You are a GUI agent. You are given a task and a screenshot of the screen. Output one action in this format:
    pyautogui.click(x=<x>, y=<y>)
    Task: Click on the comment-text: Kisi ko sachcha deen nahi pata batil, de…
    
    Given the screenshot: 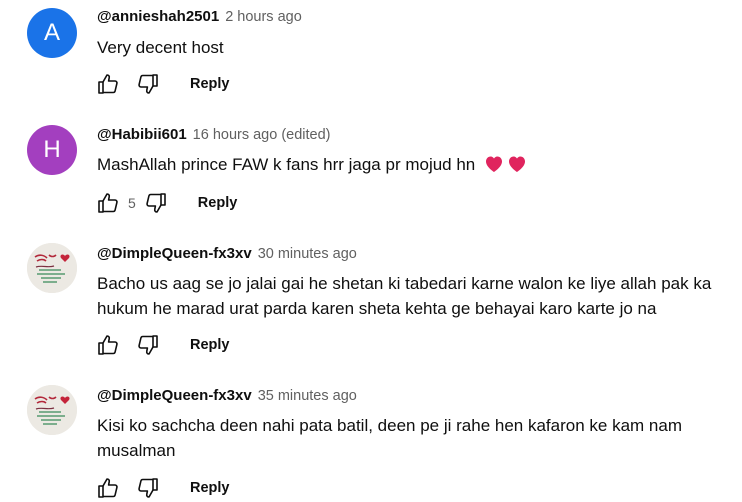 What is the action you would take?
    pyautogui.click(x=389, y=438)
    